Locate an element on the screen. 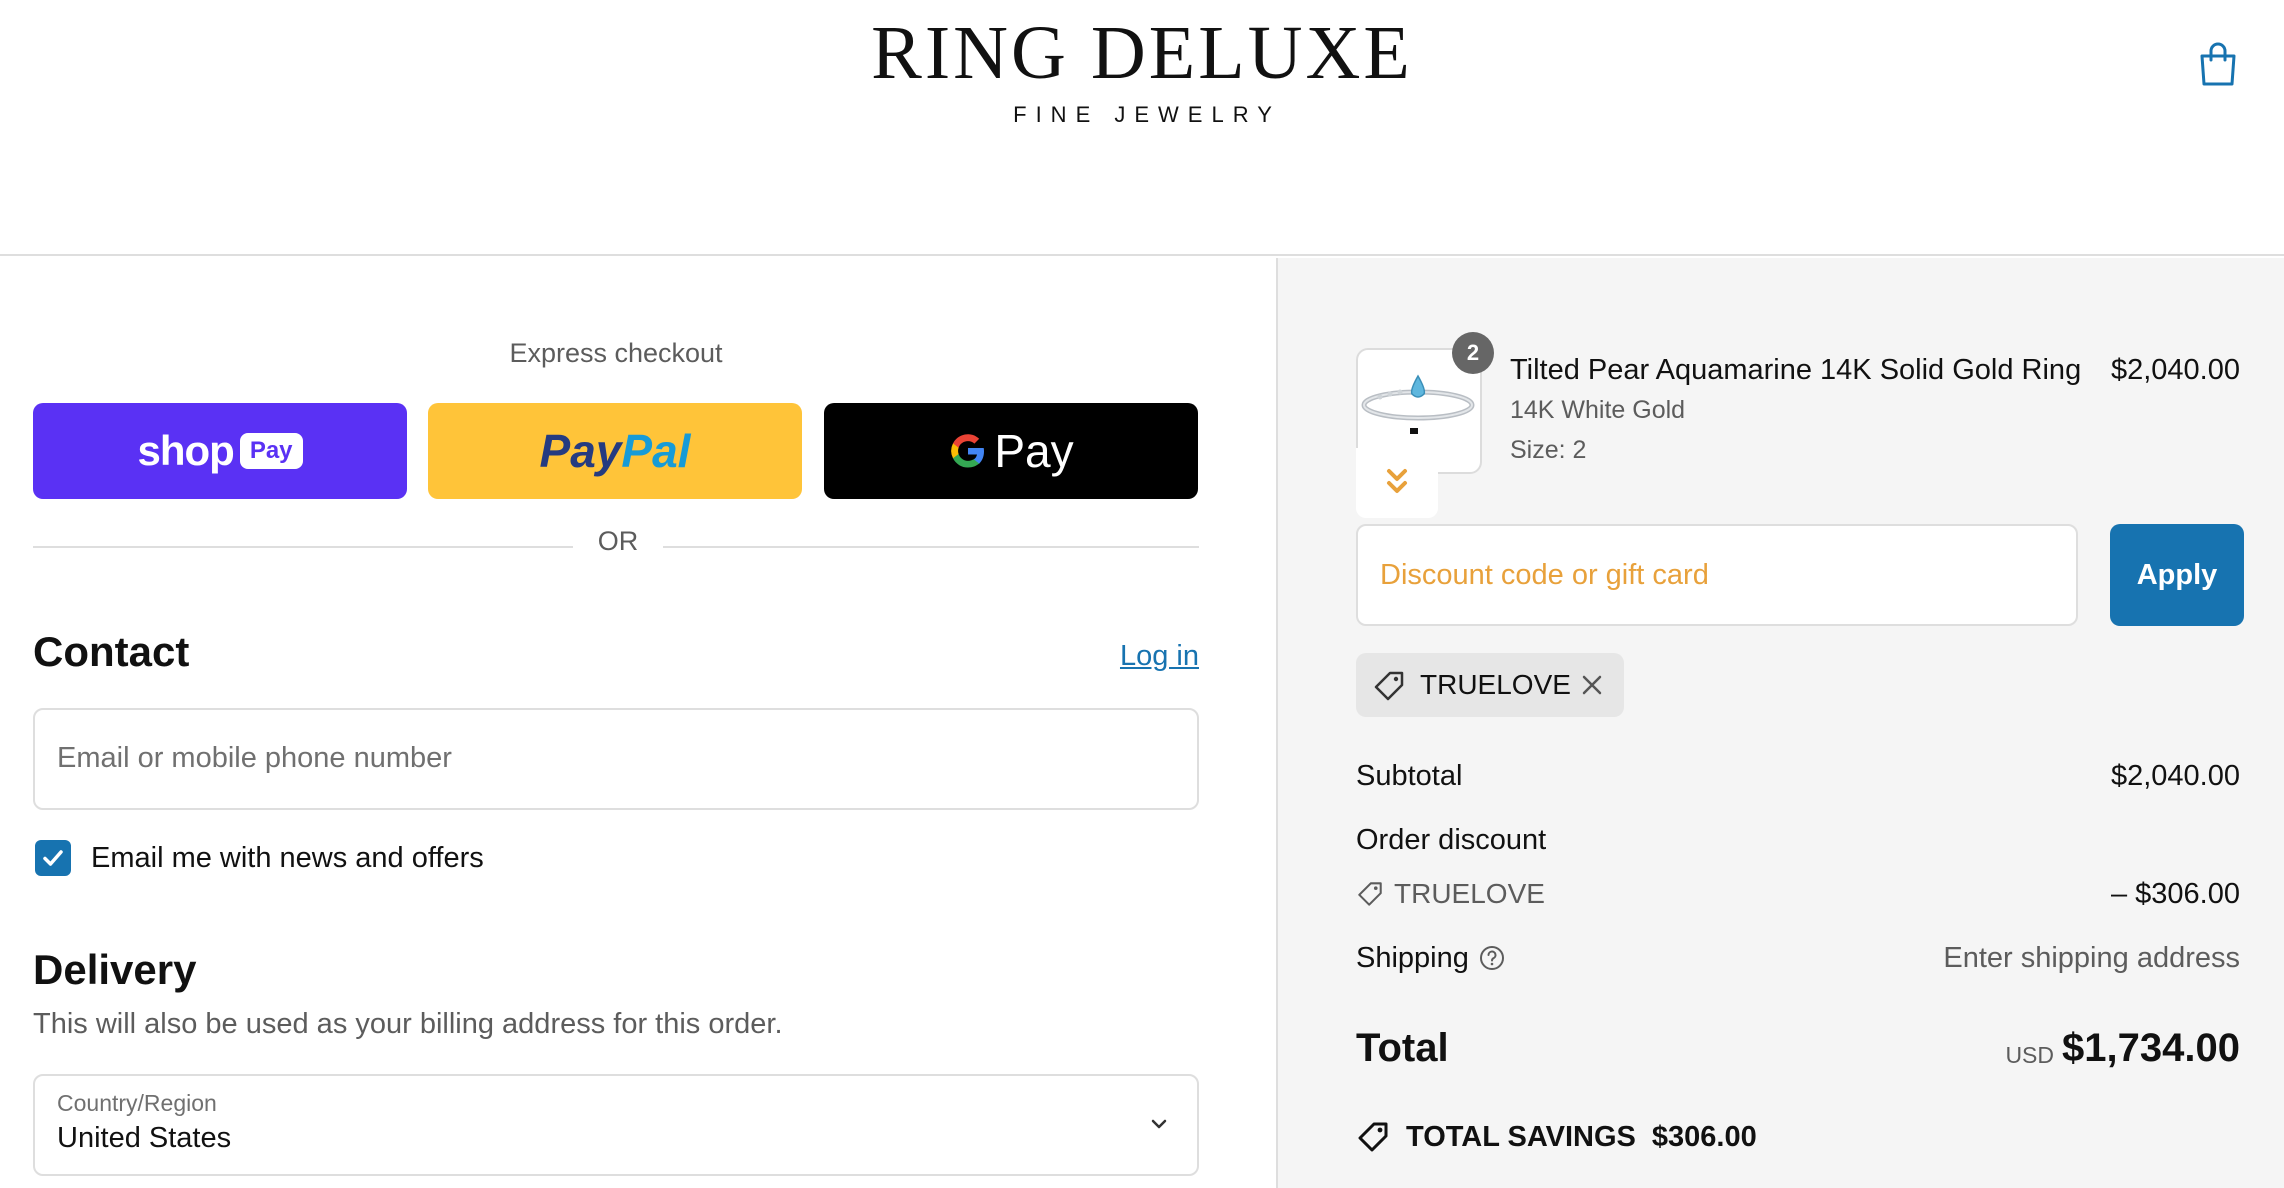 This screenshot has width=2284, height=1188. paypal-button: PayPal is located at coordinates (615, 451).